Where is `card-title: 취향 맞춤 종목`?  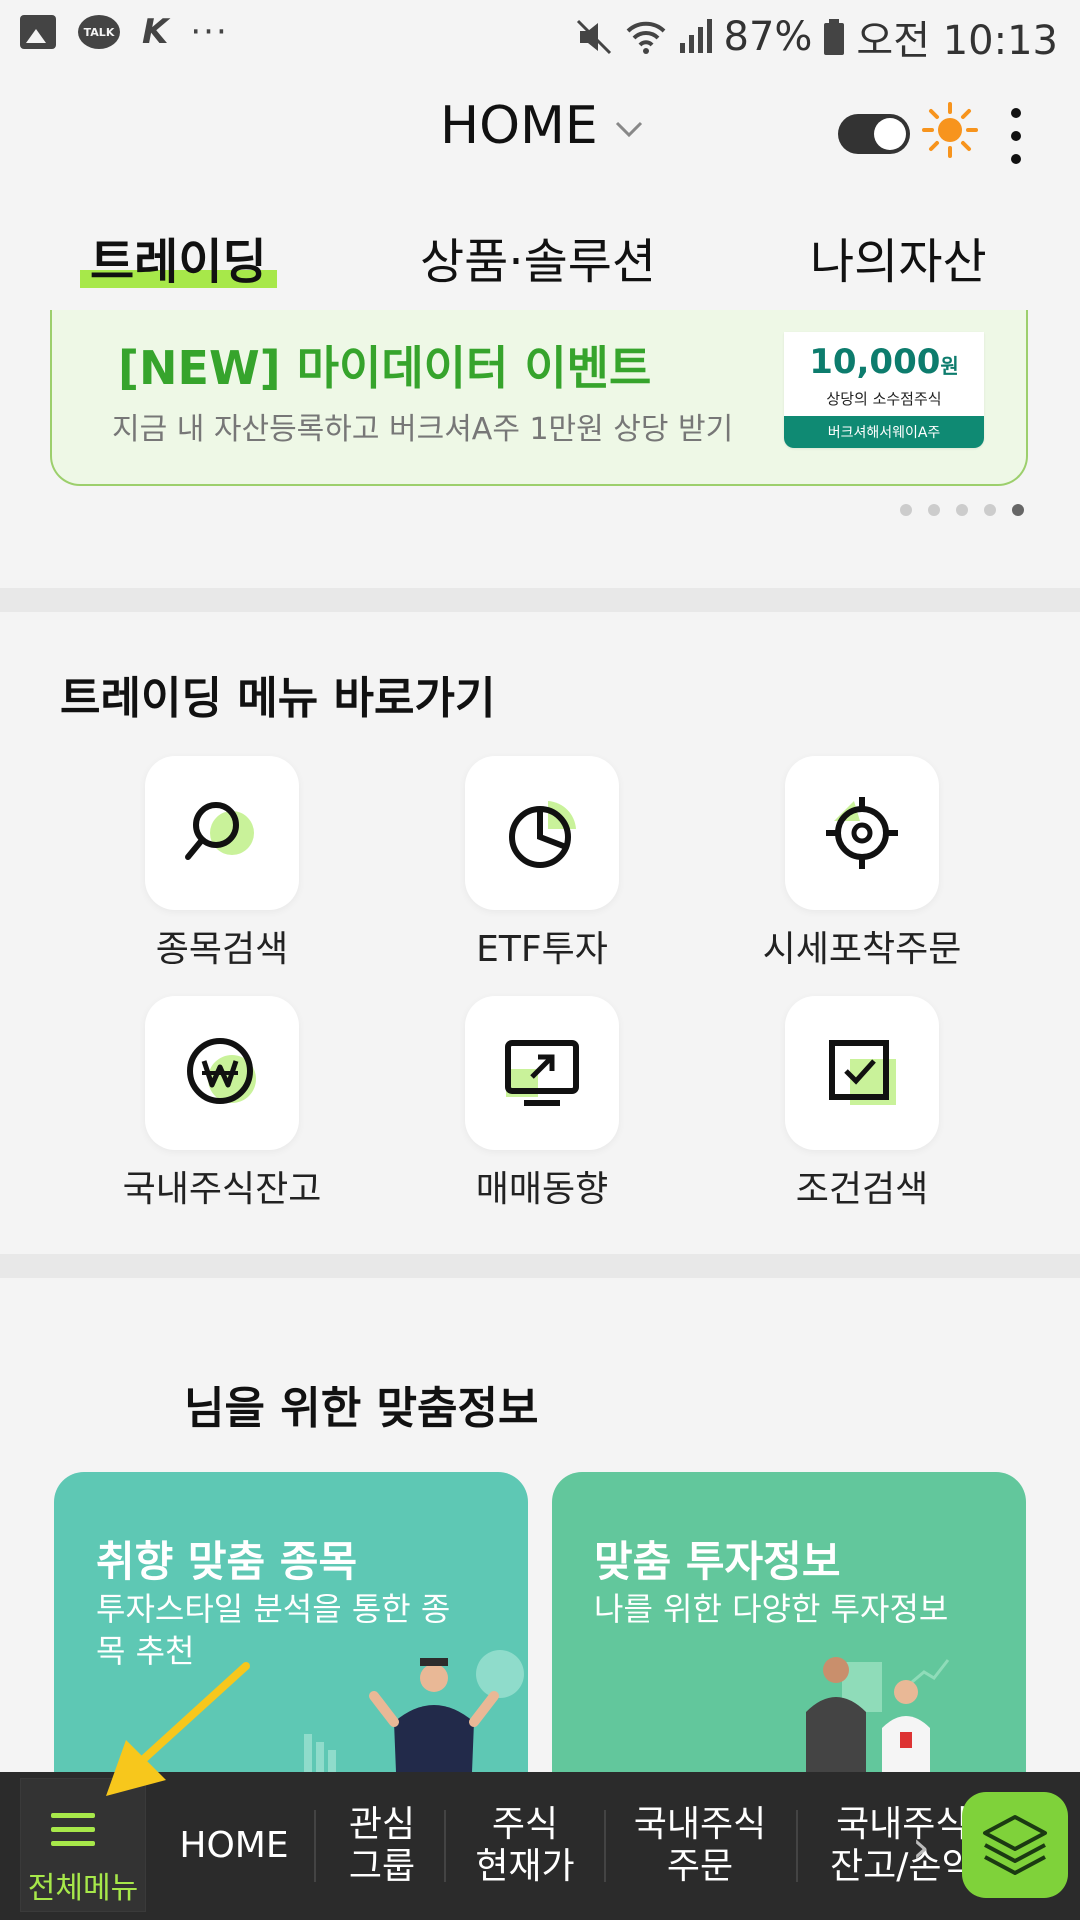
card-title: 취향 맞춤 종목 is located at coordinates (227, 1561).